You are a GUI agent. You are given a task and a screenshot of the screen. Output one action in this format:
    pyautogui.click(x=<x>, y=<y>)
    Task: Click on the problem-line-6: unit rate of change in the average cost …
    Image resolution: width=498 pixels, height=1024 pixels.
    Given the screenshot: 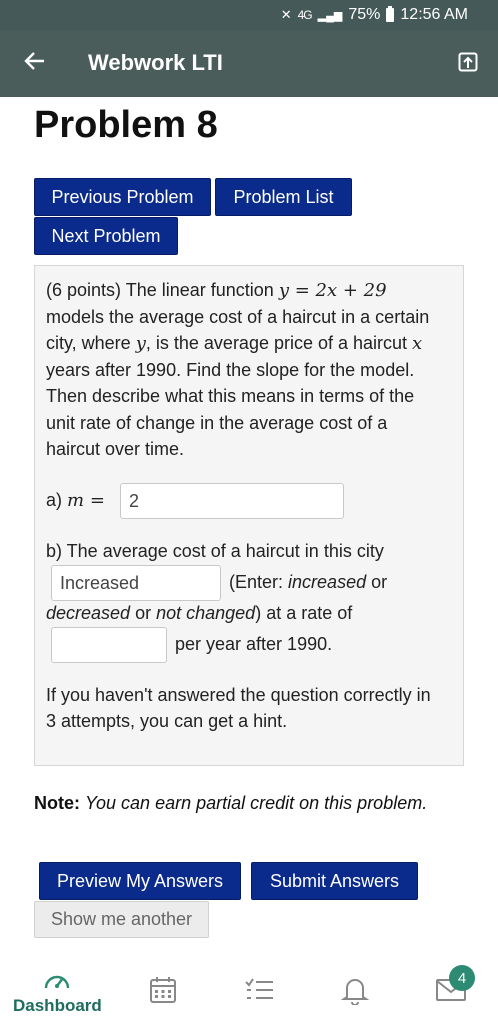 What is the action you would take?
    pyautogui.click(x=217, y=423)
    